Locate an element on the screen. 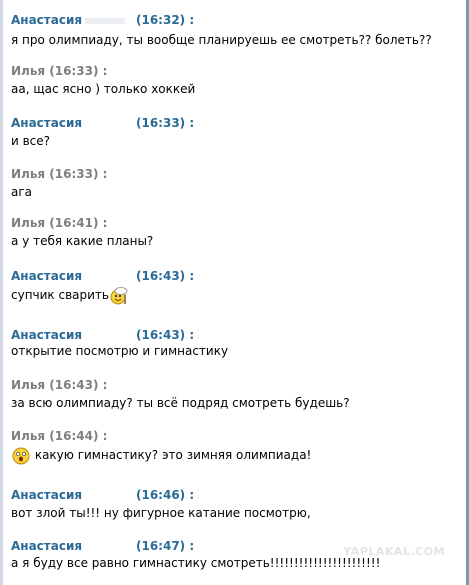  message-text: супчик сварить is located at coordinates (60, 295).